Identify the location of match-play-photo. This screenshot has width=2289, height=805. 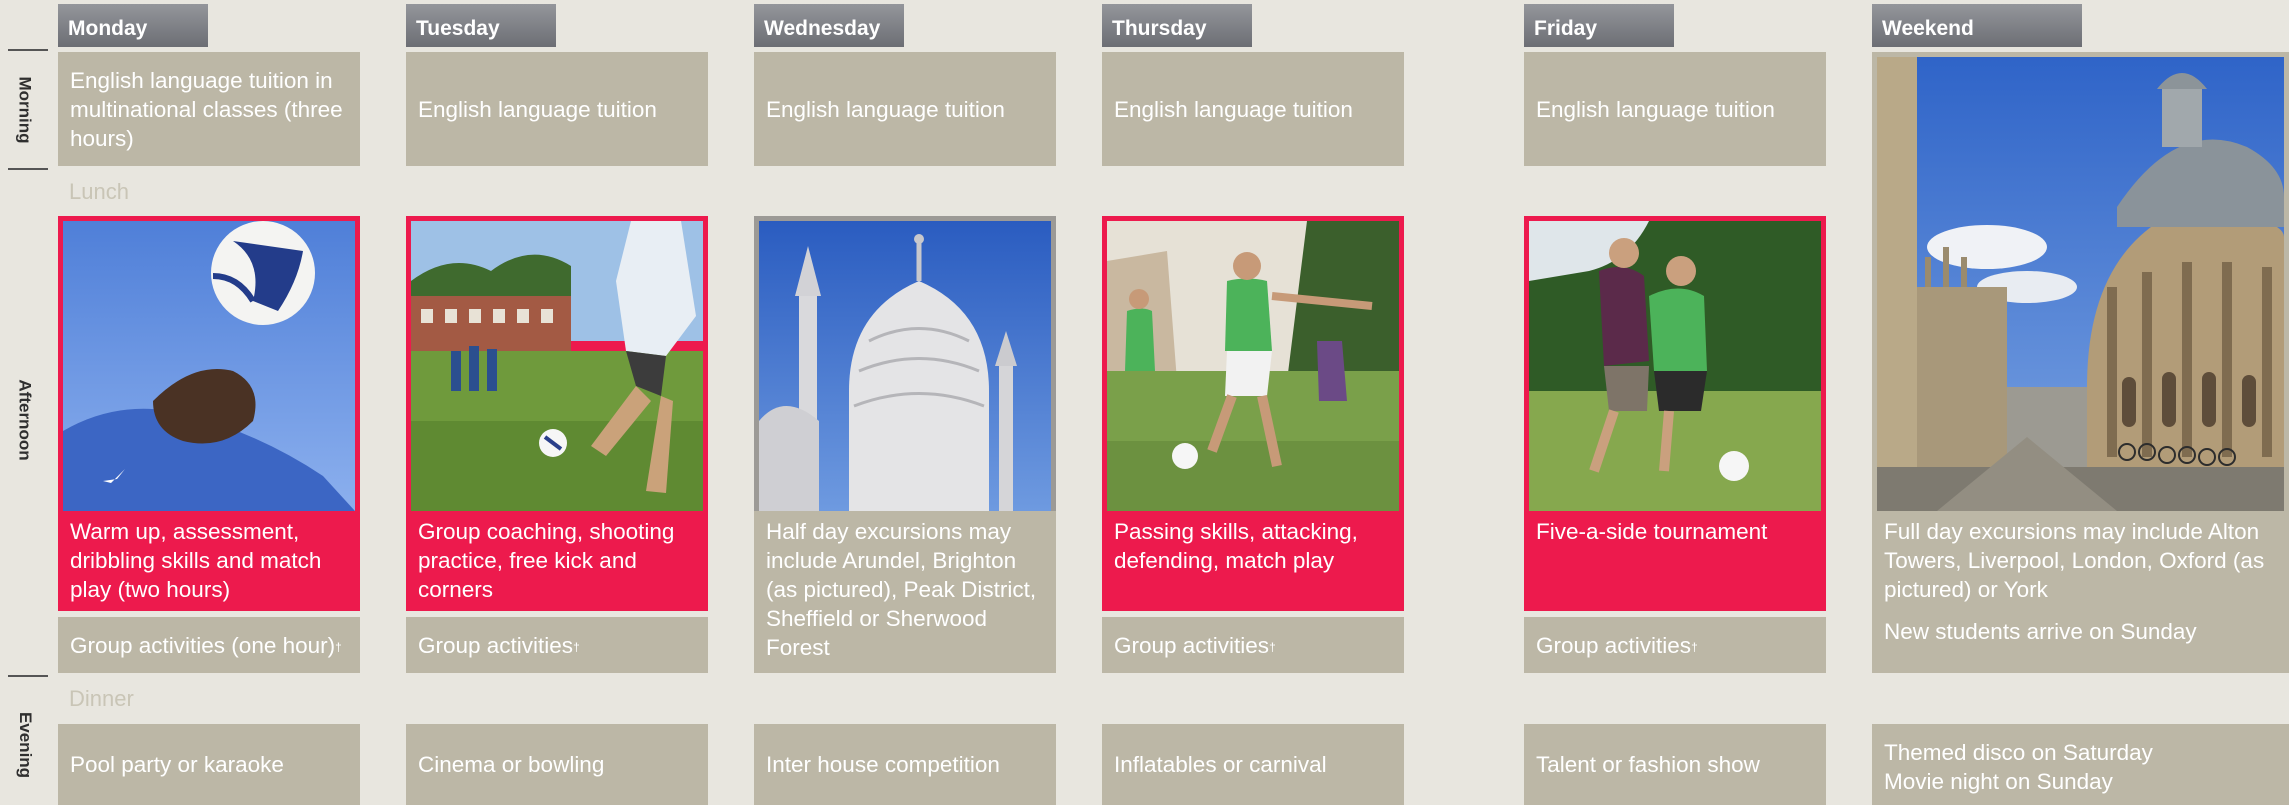
(1253, 366).